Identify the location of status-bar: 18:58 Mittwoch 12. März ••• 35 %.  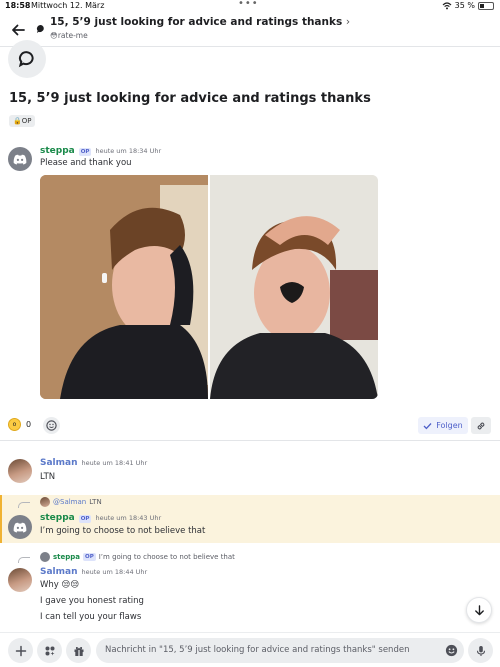
(250, 6).